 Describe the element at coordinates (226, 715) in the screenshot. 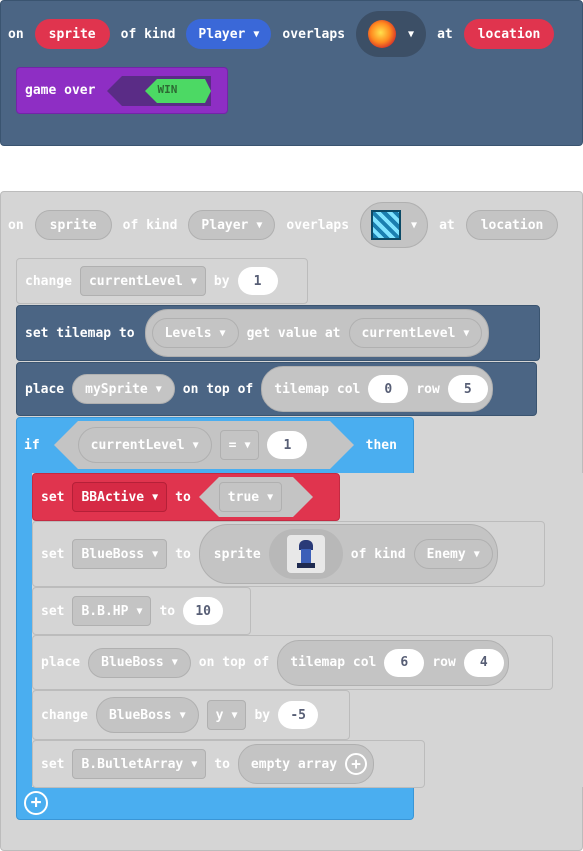

I see `property-dropdown: y ▼` at that location.